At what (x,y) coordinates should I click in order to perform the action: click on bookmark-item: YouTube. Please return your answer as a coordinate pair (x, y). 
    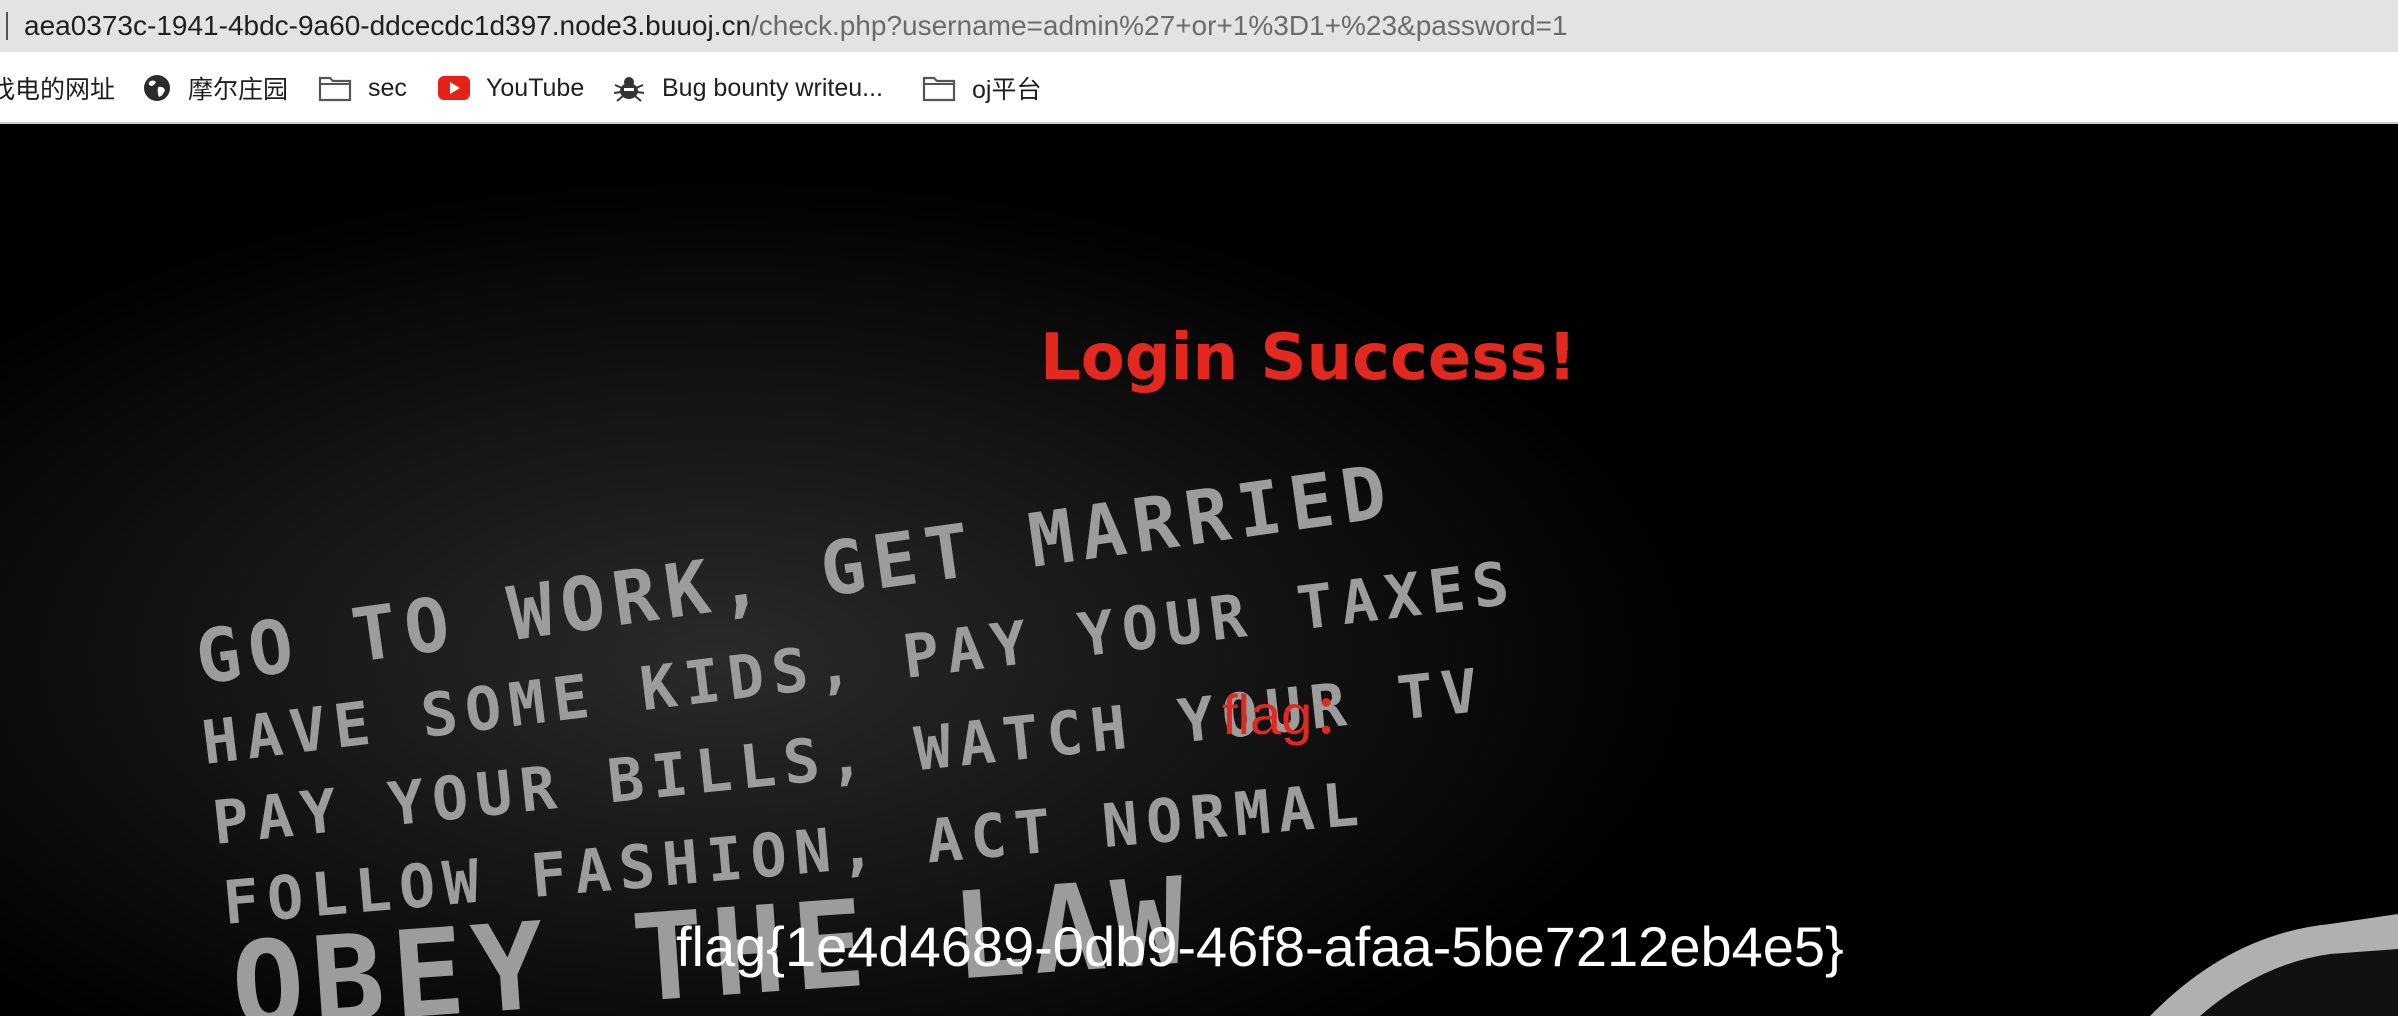
    Looking at the image, I should click on (511, 88).